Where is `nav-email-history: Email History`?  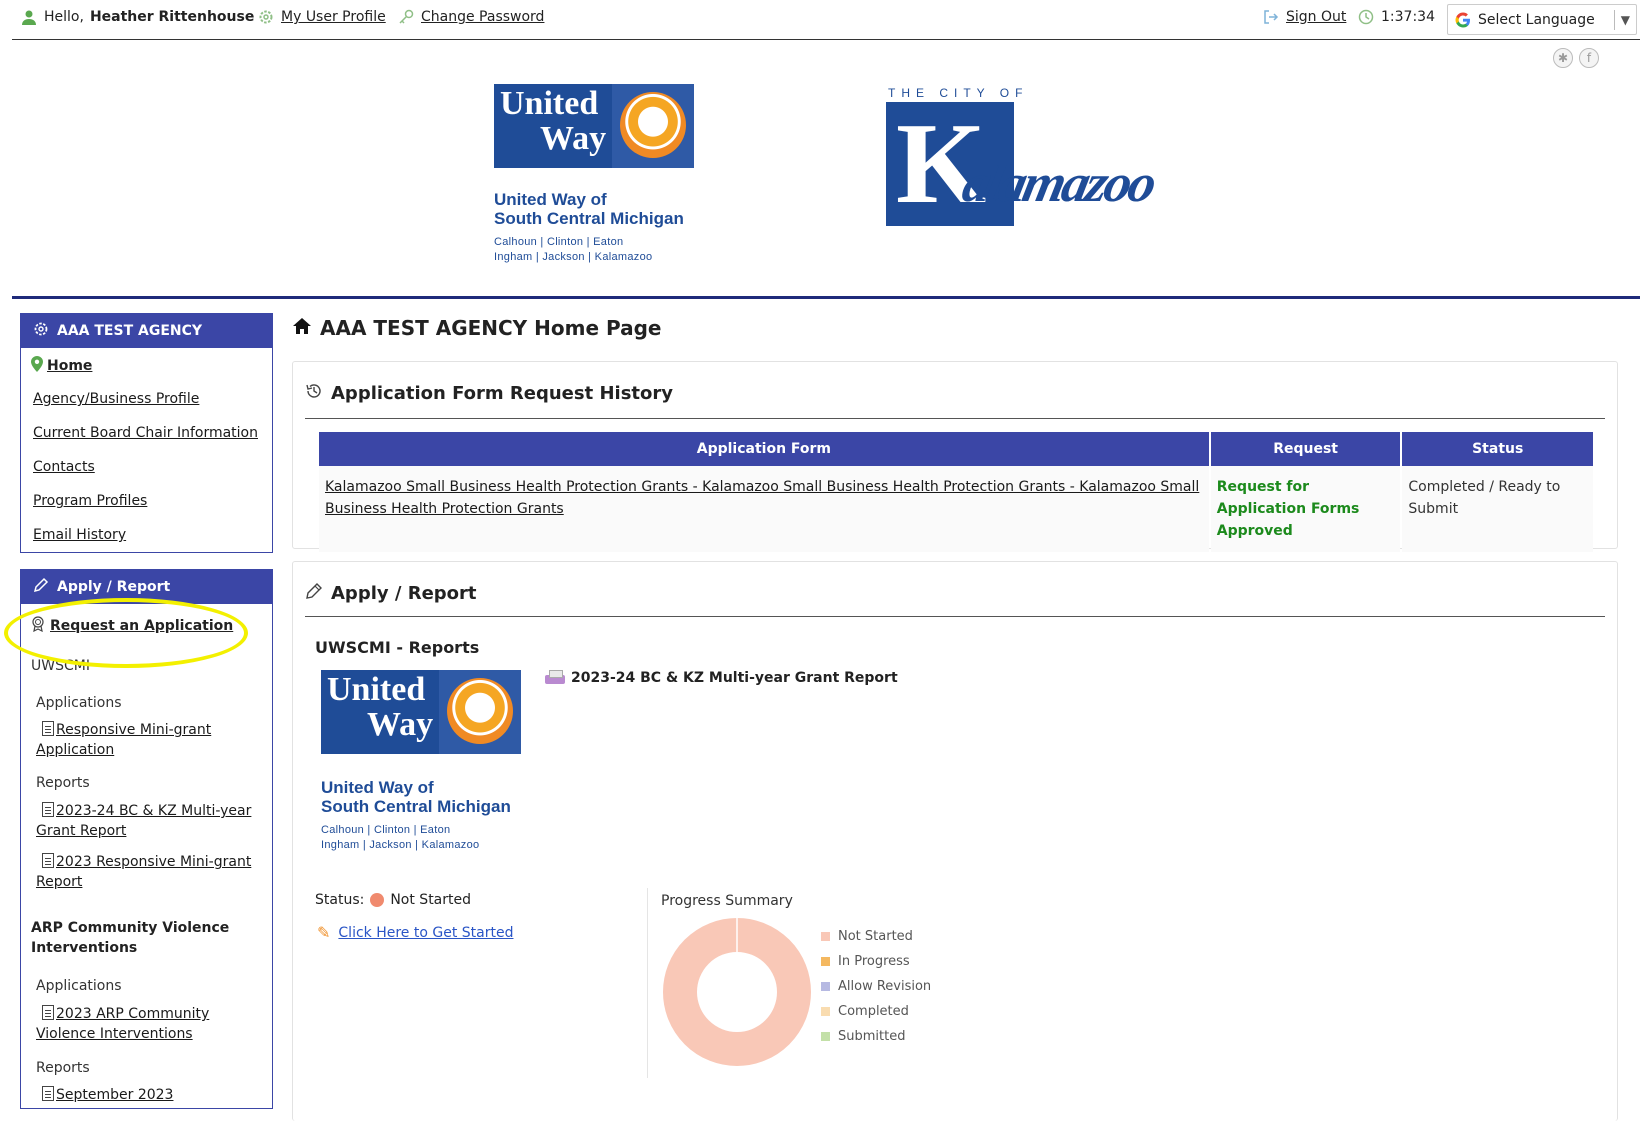
nav-email-history: Email History is located at coordinates (79, 535).